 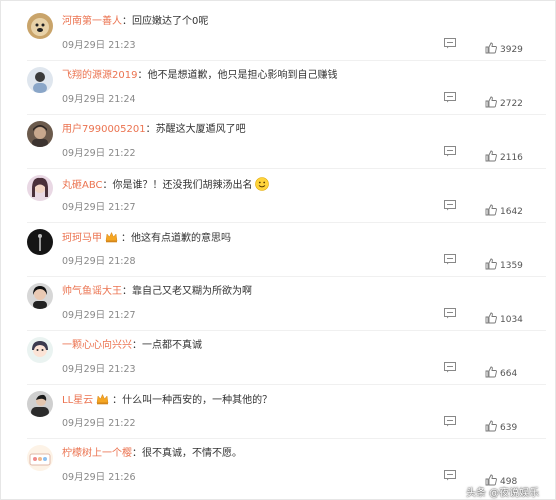 I want to click on comment-text: 很不真诚，不情不愿。, so click(x=192, y=453).